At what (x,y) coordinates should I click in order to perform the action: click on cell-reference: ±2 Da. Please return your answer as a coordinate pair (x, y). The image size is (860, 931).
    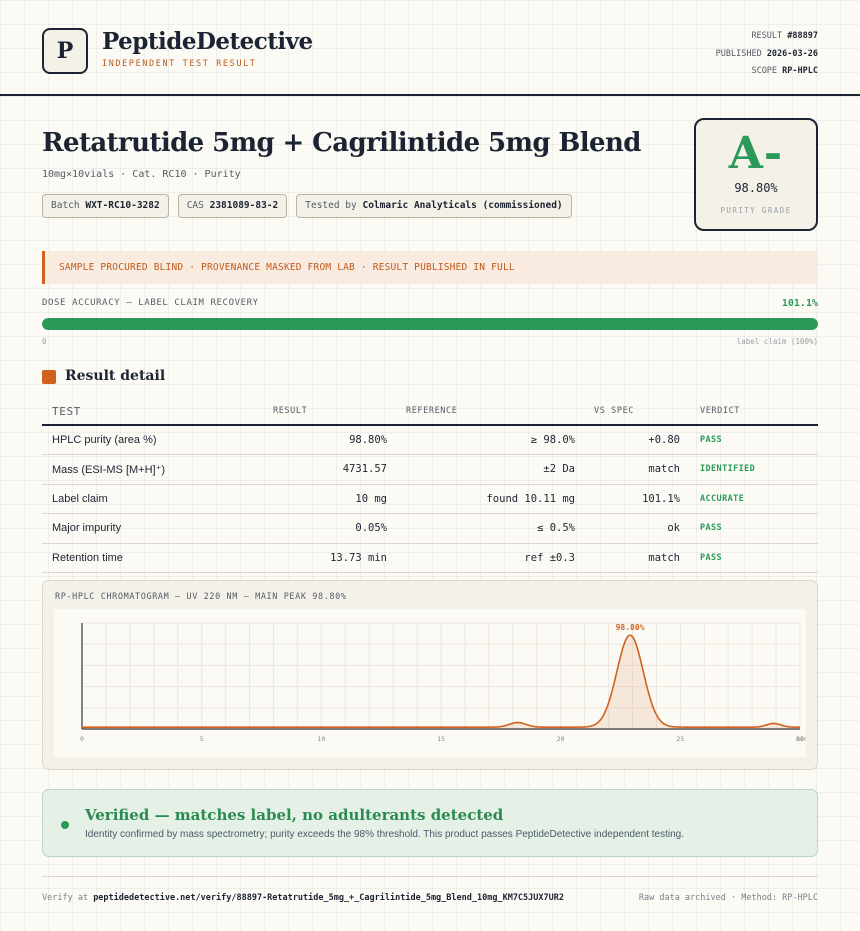
    Looking at the image, I should click on (481, 469).